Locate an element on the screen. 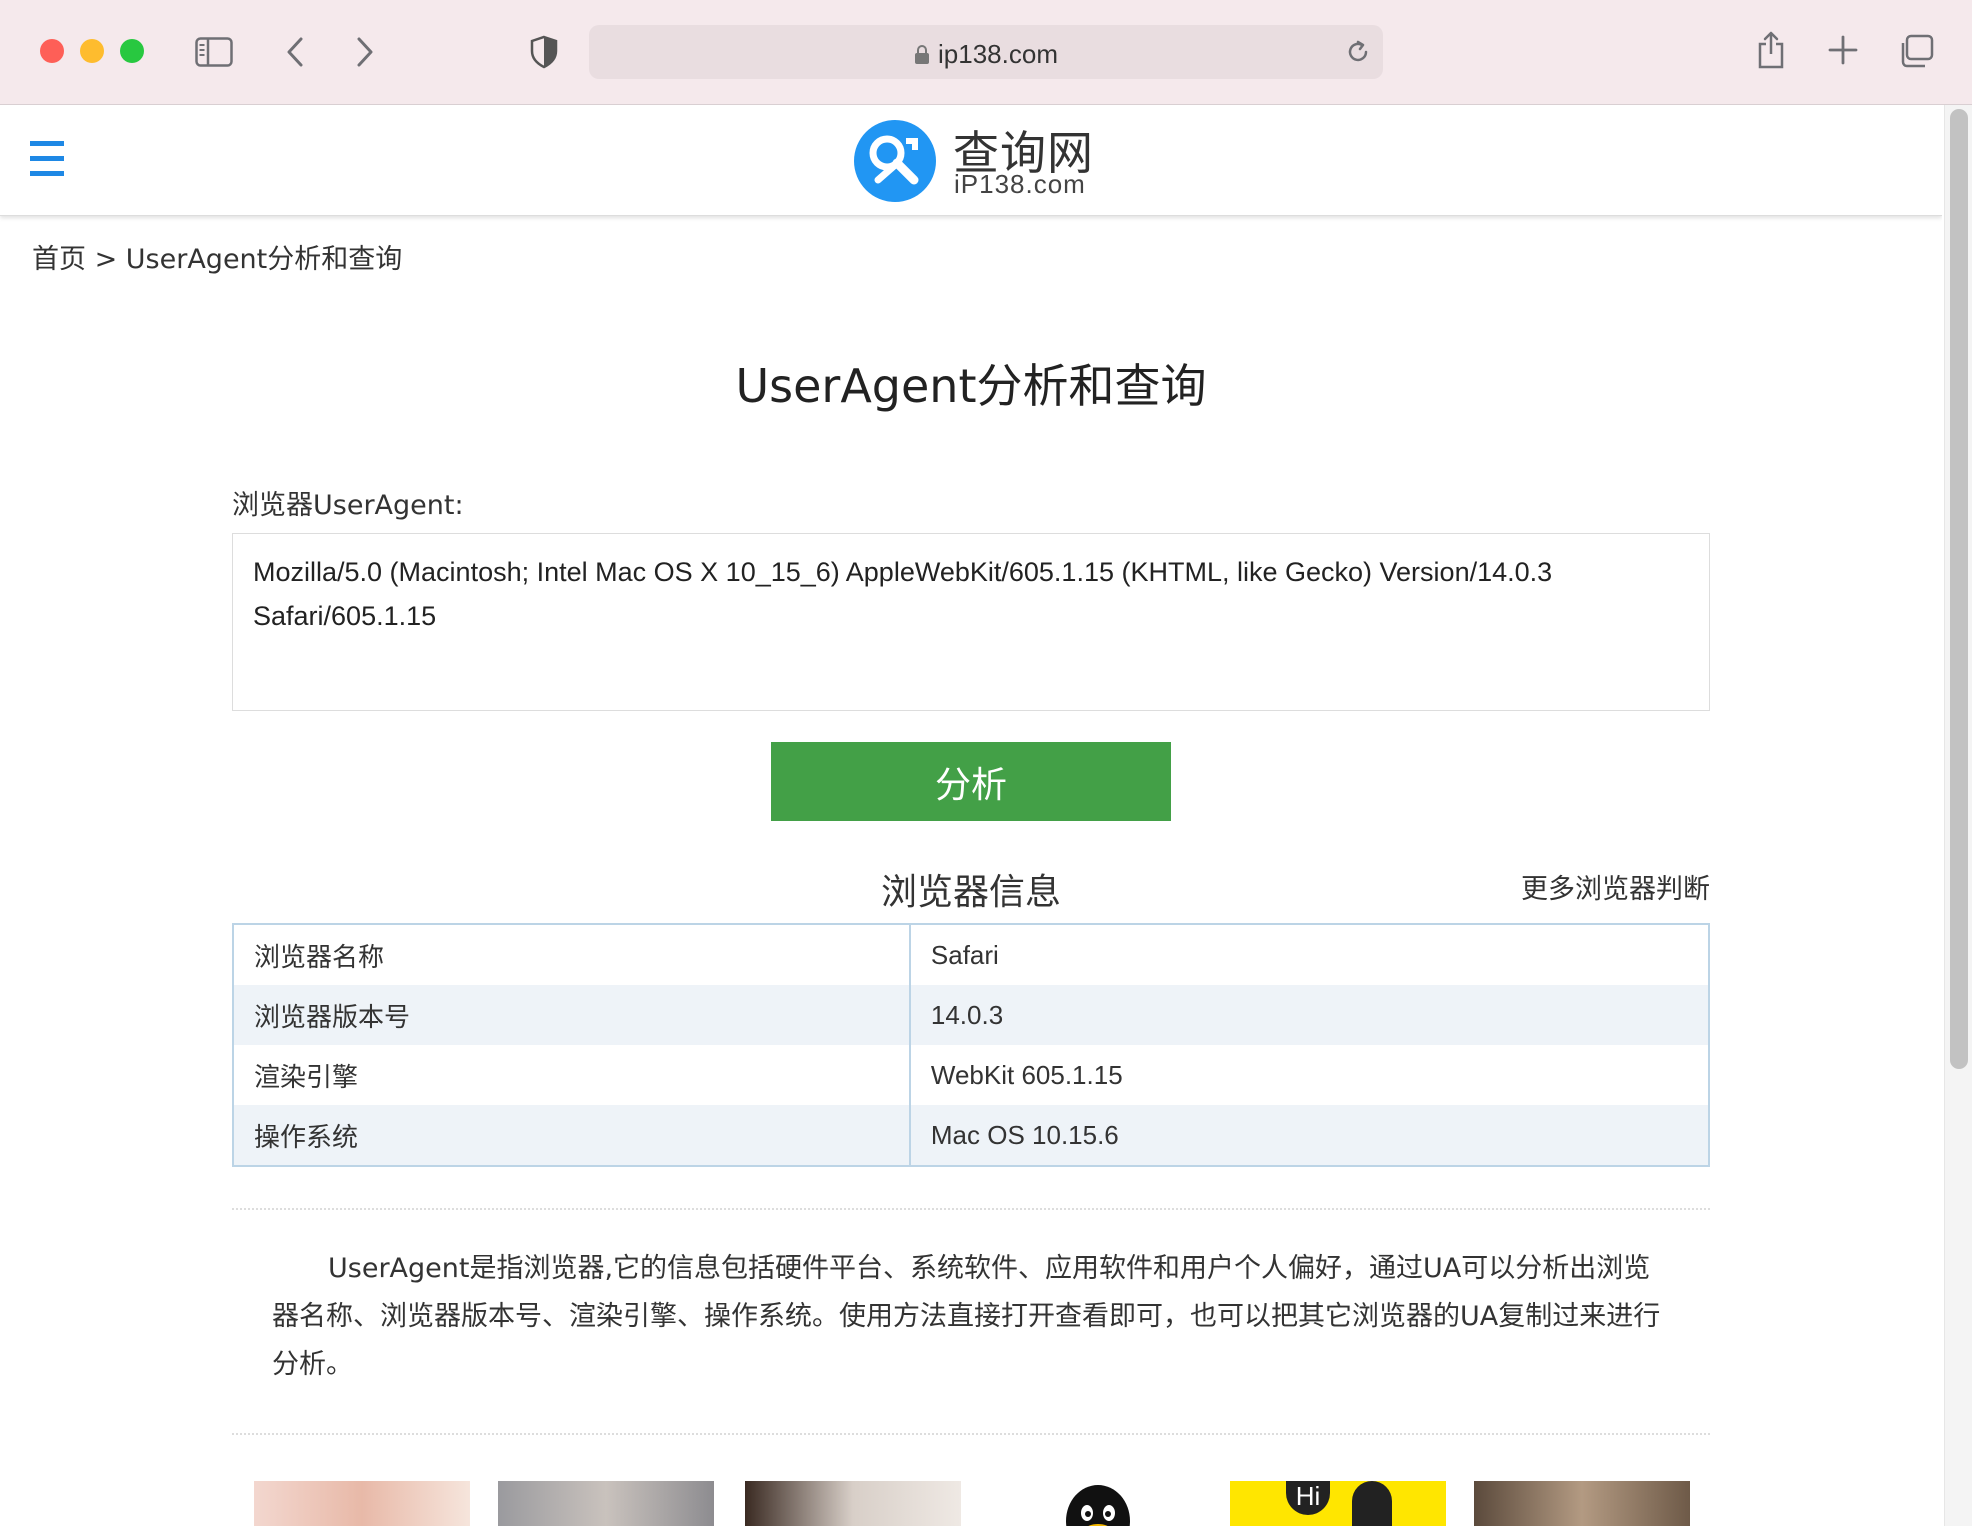  breadcrumb: 首页 > UserAgent分析和查询 is located at coordinates (217, 256).